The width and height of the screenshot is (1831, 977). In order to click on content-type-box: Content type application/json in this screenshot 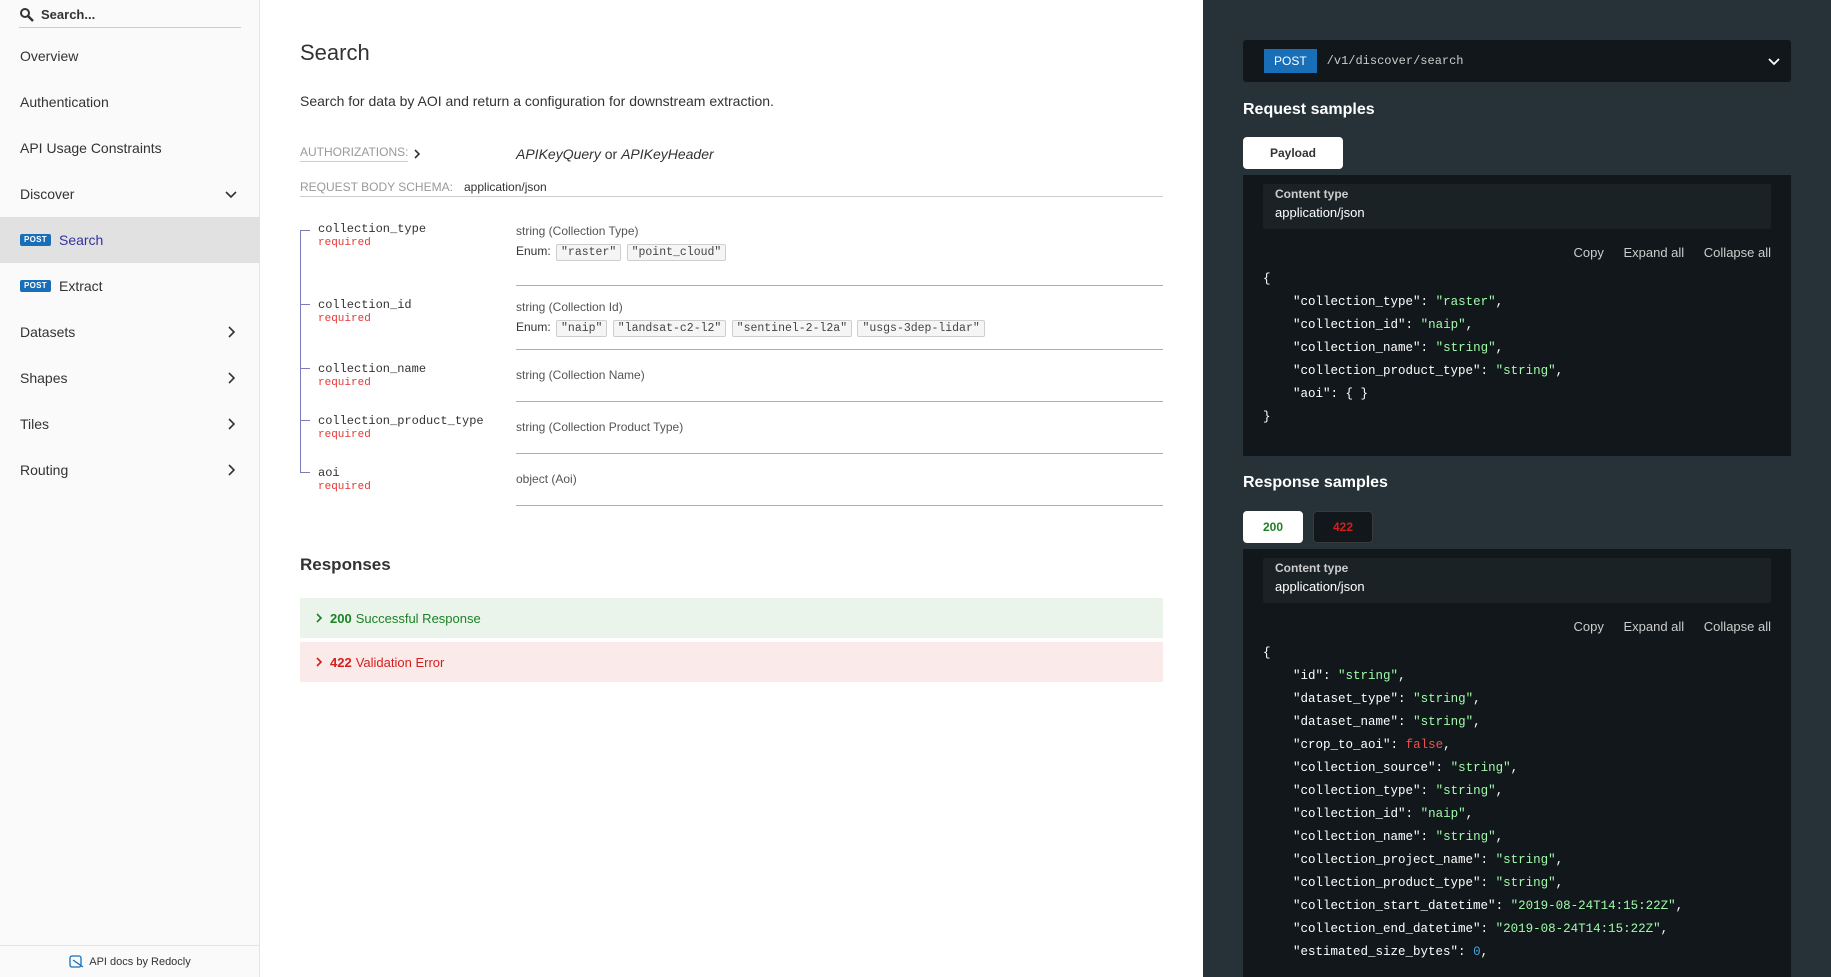, I will do `click(1517, 580)`.